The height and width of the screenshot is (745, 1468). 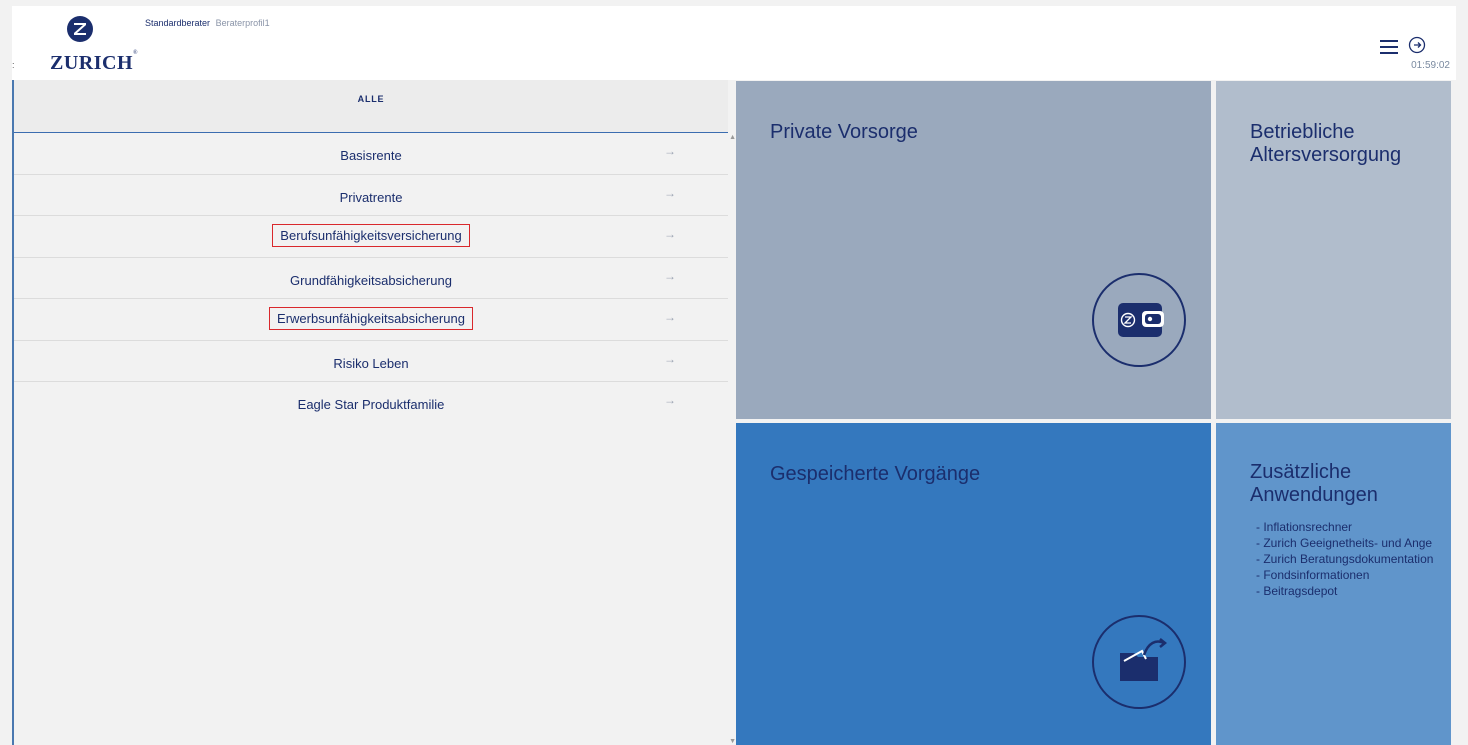 I want to click on tile-title-line2: Altersversorgung, so click(x=1326, y=155).